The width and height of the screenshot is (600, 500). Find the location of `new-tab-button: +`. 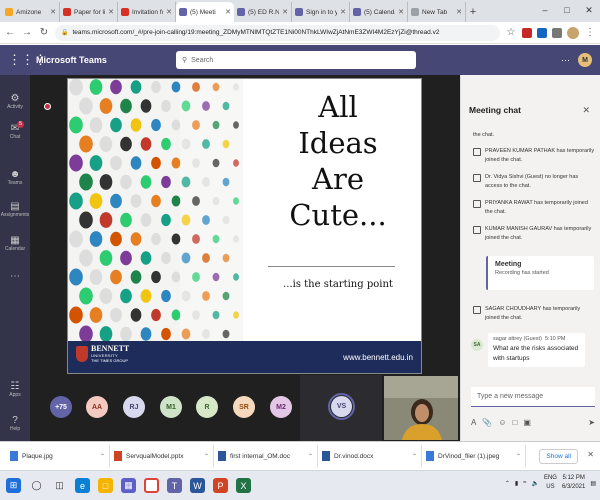

new-tab-button: + is located at coordinates (473, 12).